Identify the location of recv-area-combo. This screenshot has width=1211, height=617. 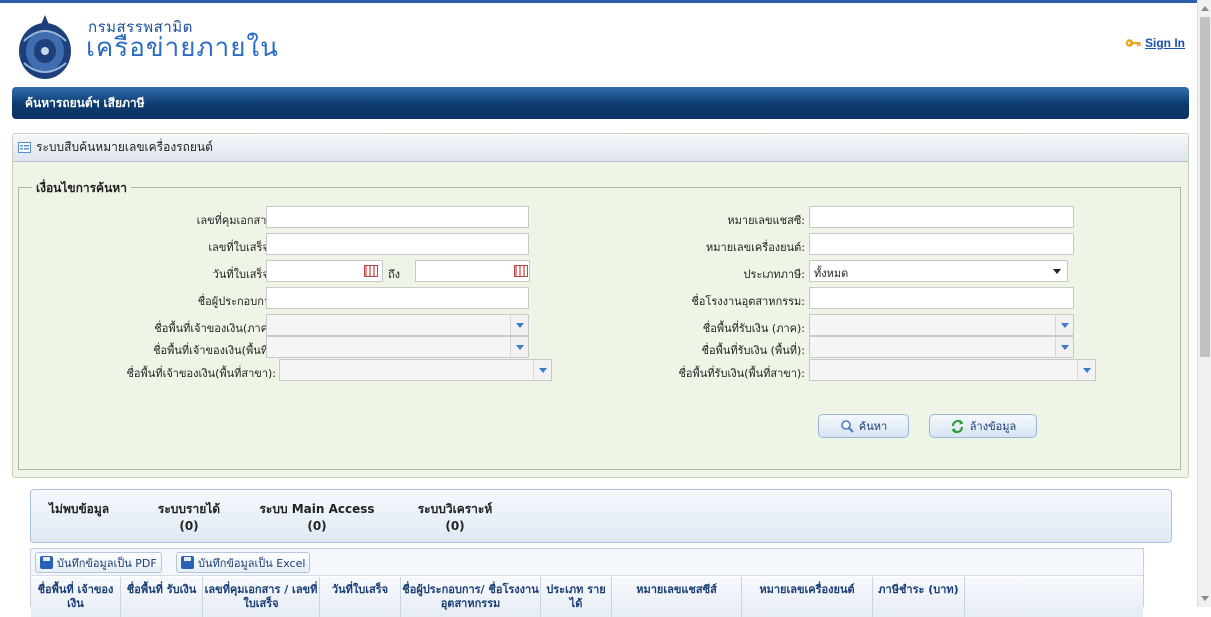
(941, 347).